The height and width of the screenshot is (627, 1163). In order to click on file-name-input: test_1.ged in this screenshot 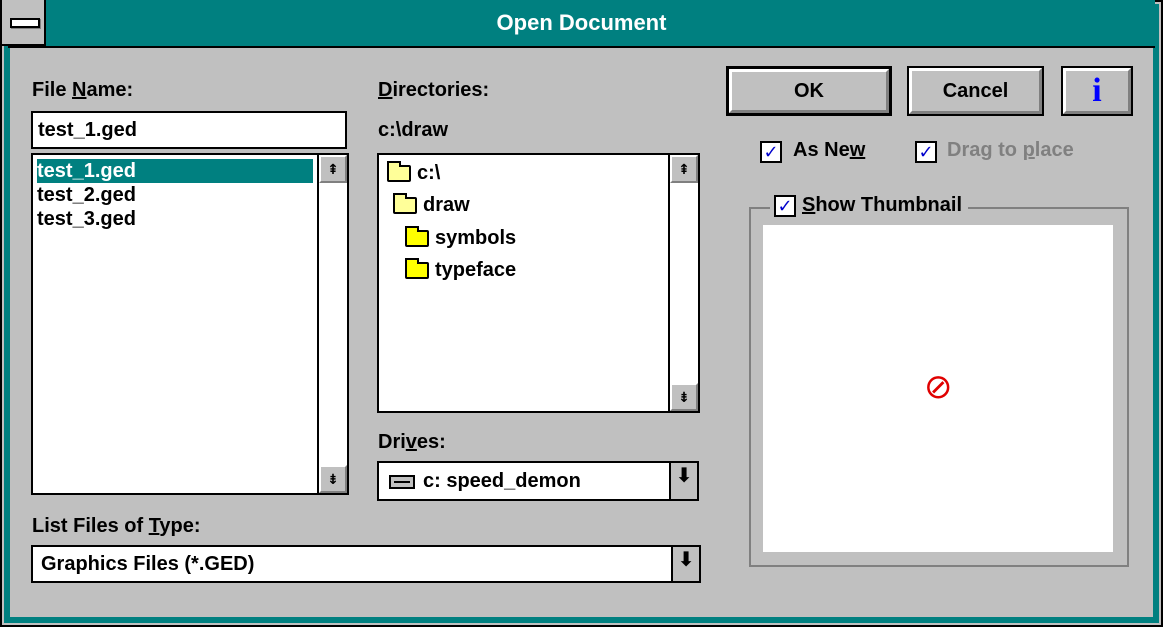, I will do `click(189, 130)`.